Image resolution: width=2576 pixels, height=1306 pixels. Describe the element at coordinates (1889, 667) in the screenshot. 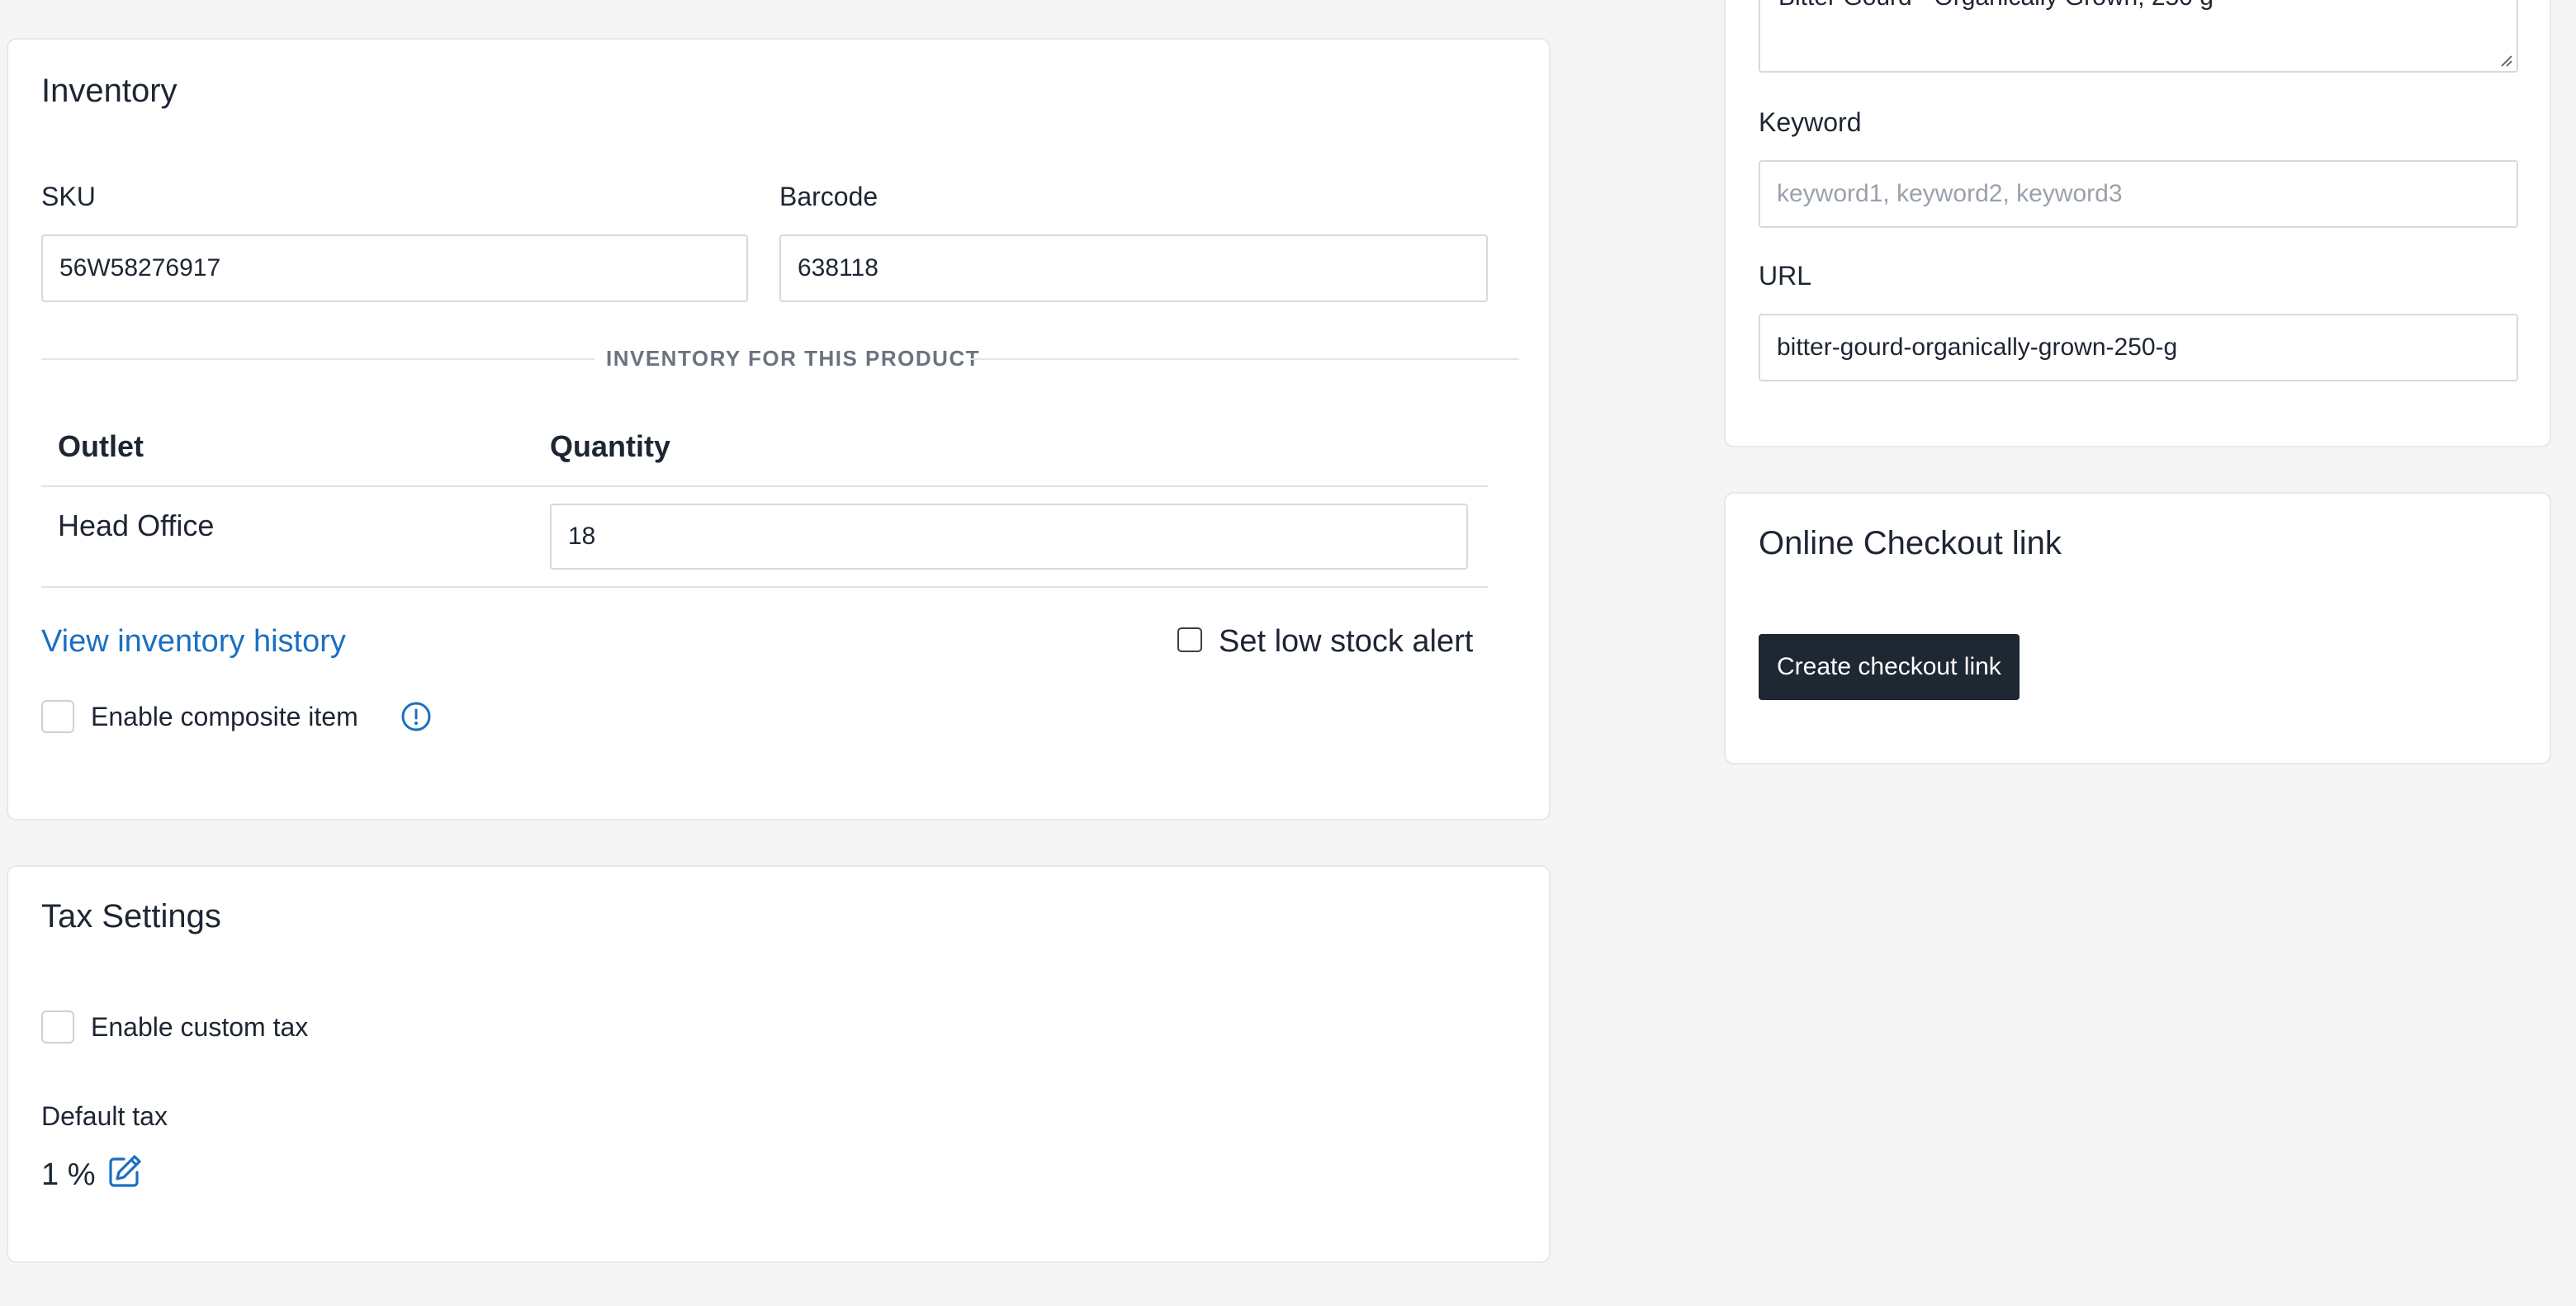

I see `create-checkout-link-button: Create checkout link` at that location.